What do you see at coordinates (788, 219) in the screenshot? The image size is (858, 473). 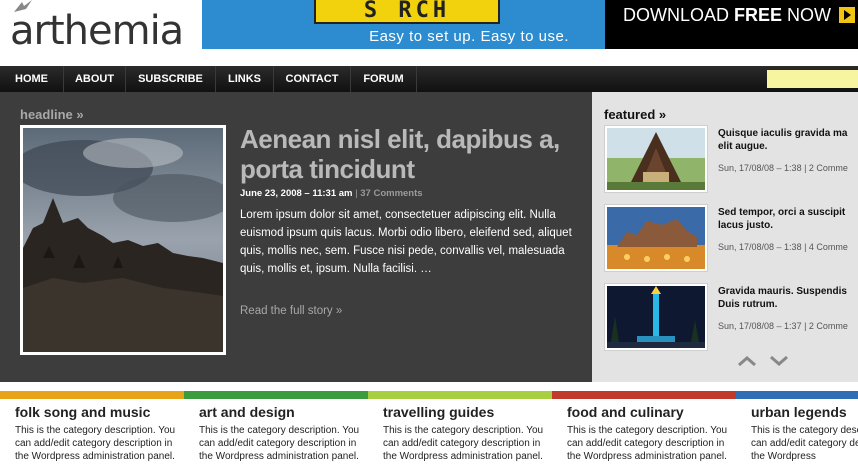 I see `featured-title: Sed tempor, orci a suscipit lacus justo.` at bounding box center [788, 219].